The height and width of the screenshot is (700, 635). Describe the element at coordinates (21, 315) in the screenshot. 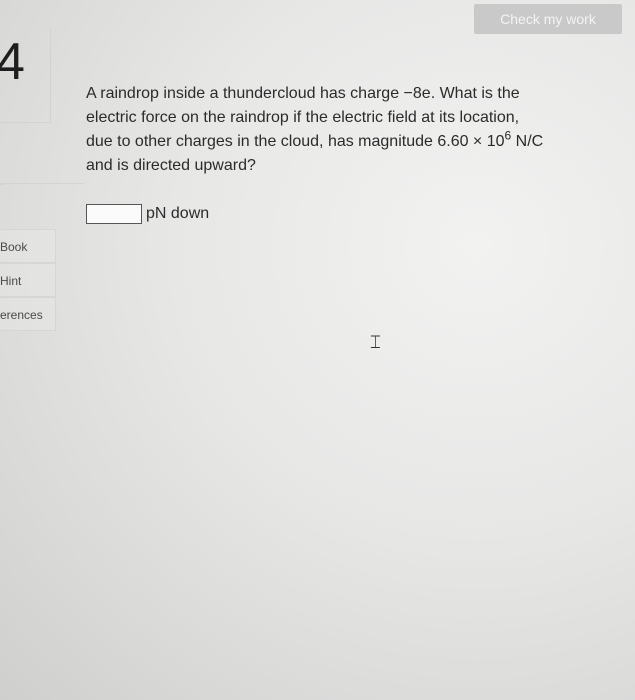

I see `sidebar-item-label: erences` at that location.